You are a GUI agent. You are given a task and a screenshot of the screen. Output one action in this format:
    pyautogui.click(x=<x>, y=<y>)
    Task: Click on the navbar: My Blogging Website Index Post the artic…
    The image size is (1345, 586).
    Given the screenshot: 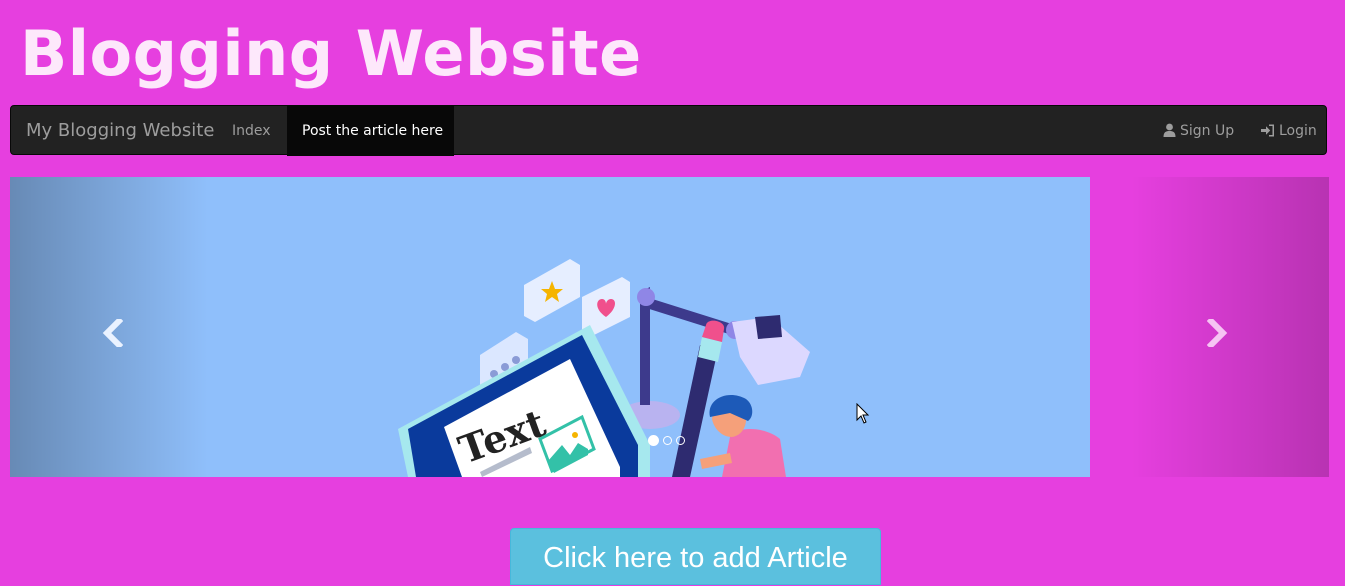 What is the action you would take?
    pyautogui.click(x=668, y=130)
    